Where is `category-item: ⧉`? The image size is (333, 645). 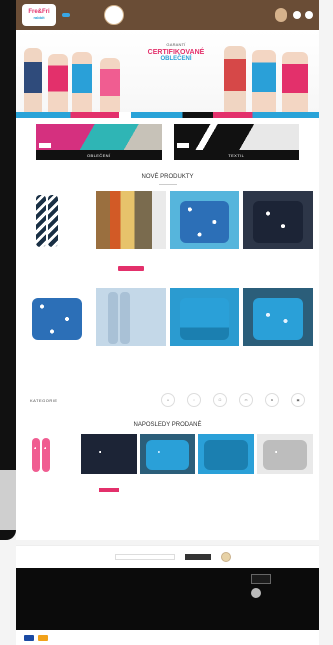 category-item: ⧉ is located at coordinates (272, 400).